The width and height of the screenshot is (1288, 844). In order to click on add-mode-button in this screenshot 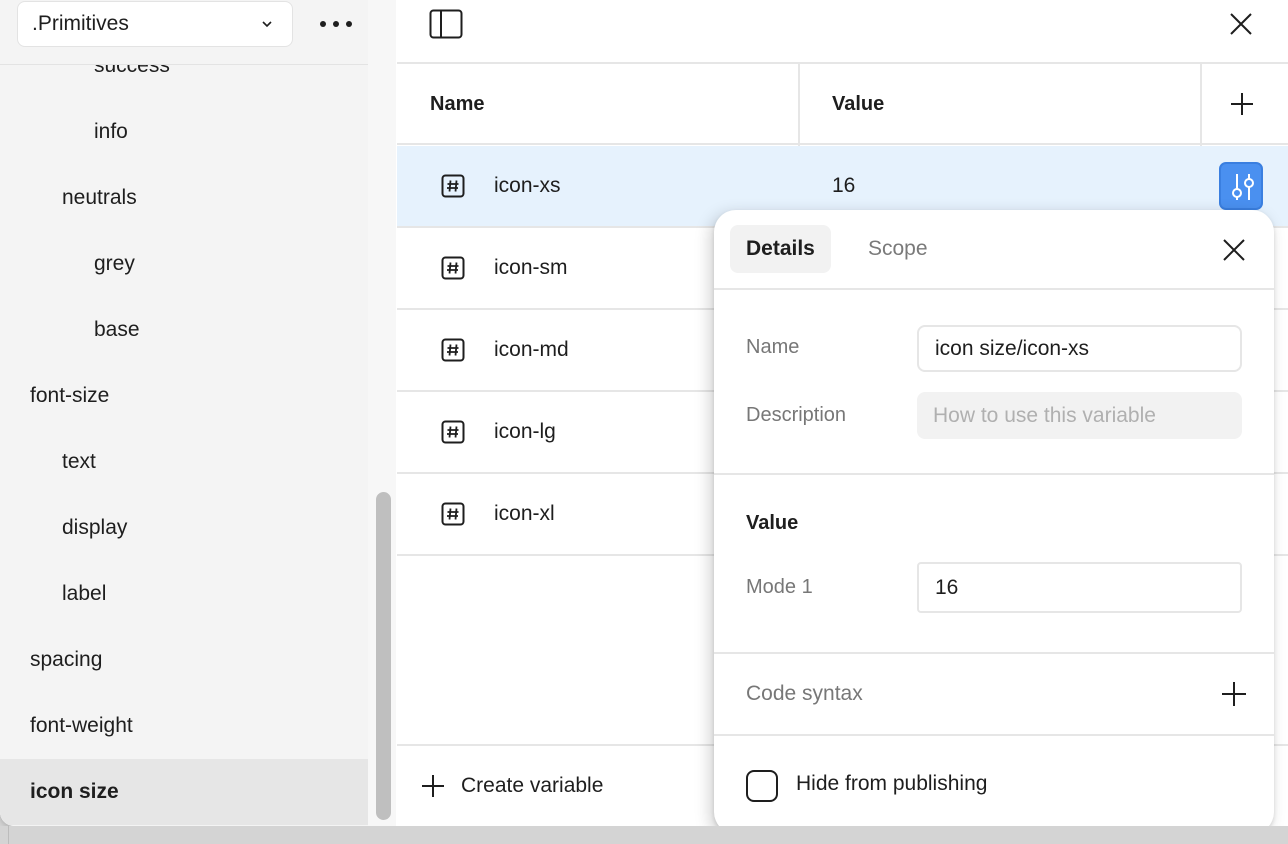, I will do `click(1242, 104)`.